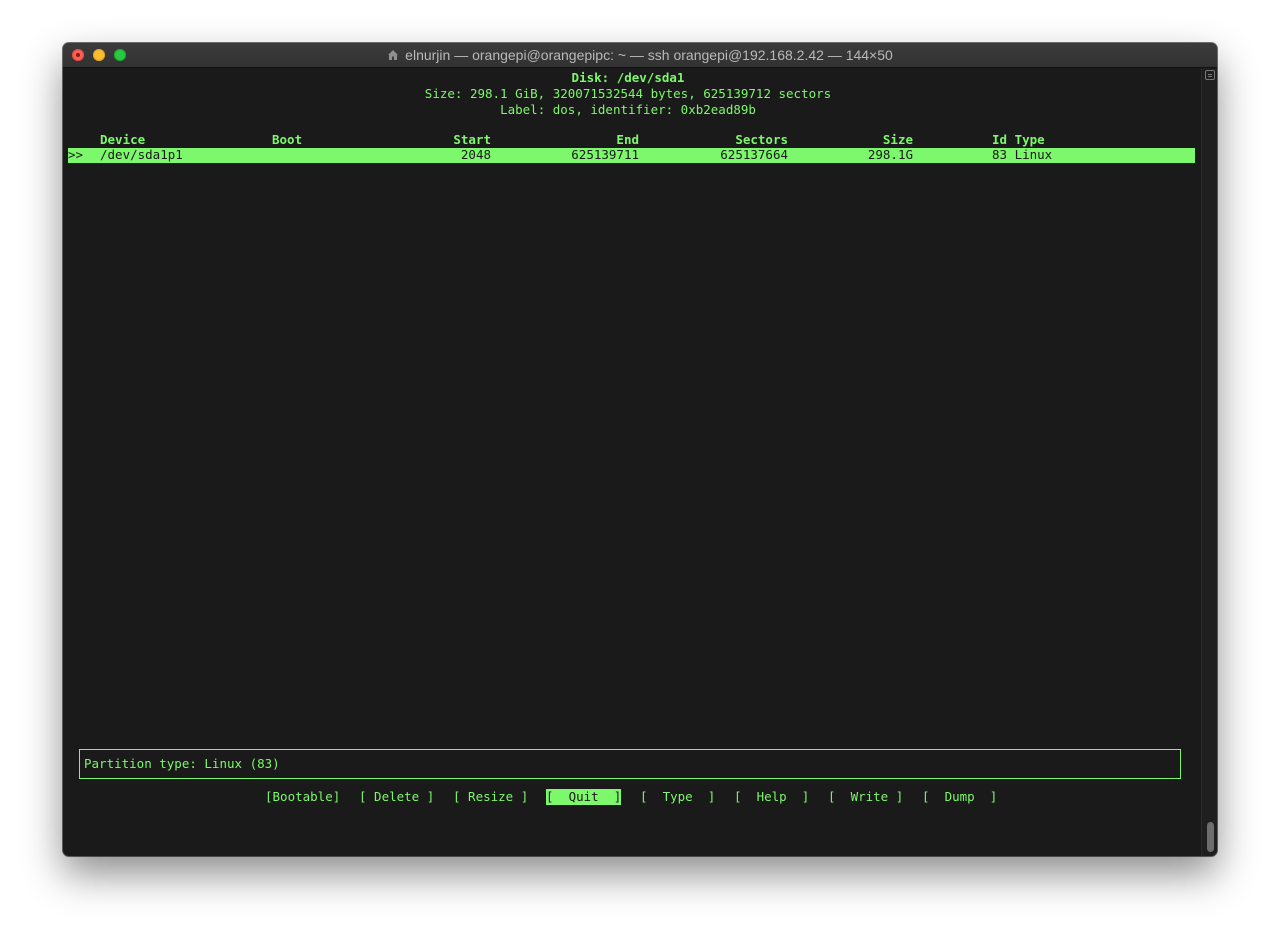 This screenshot has height=940, width=1280. I want to click on resize-button: [ Resize ], so click(490, 797).